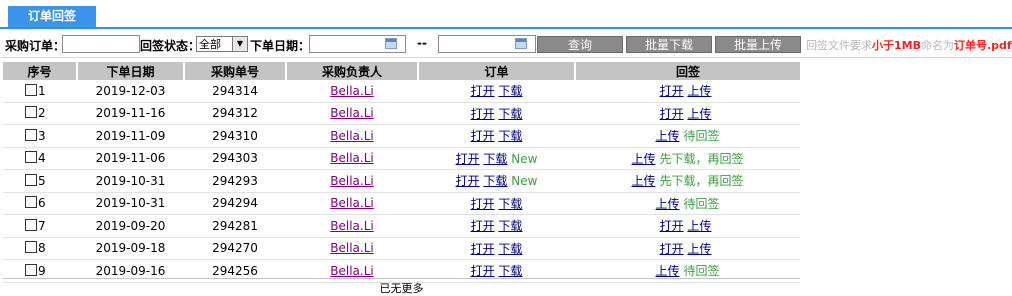  Describe the element at coordinates (40, 181) in the screenshot. I see `row-index-cell: 5` at that location.